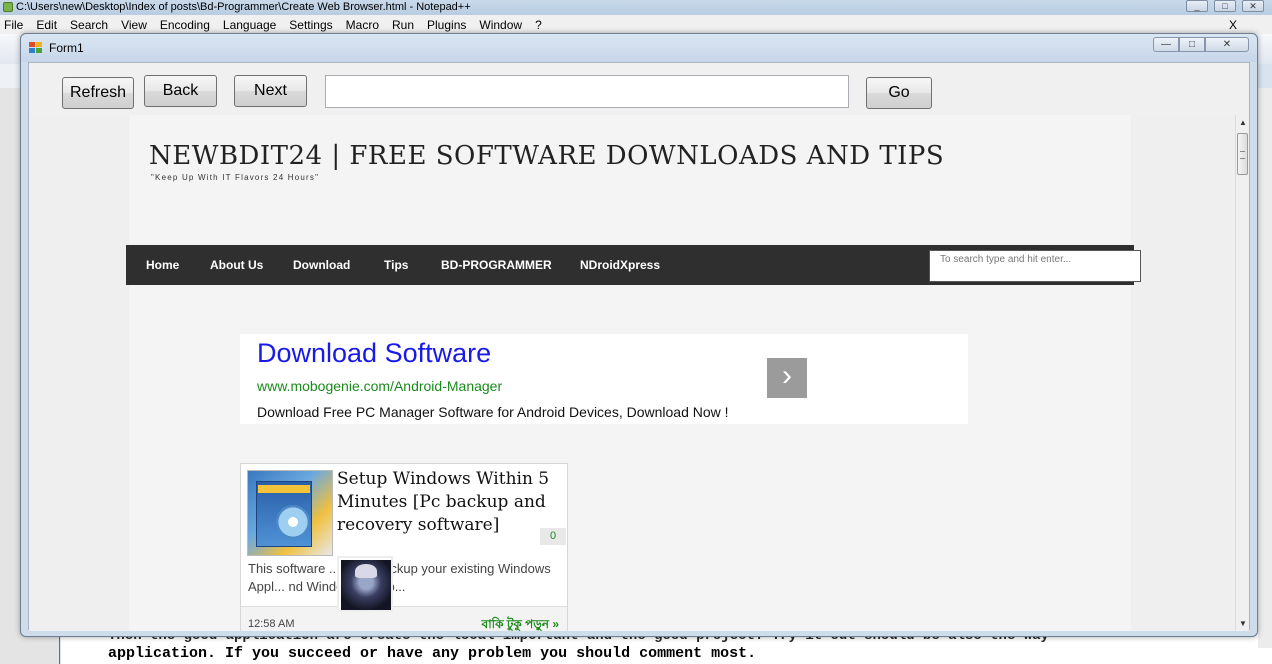 This screenshot has width=1272, height=664. I want to click on menu-window: Window, so click(500, 25).